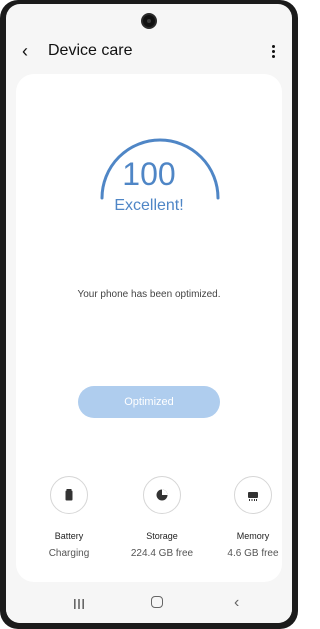 This screenshot has height=629, width=320. Describe the element at coordinates (253, 536) in the screenshot. I see `memory-label: Memory` at that location.